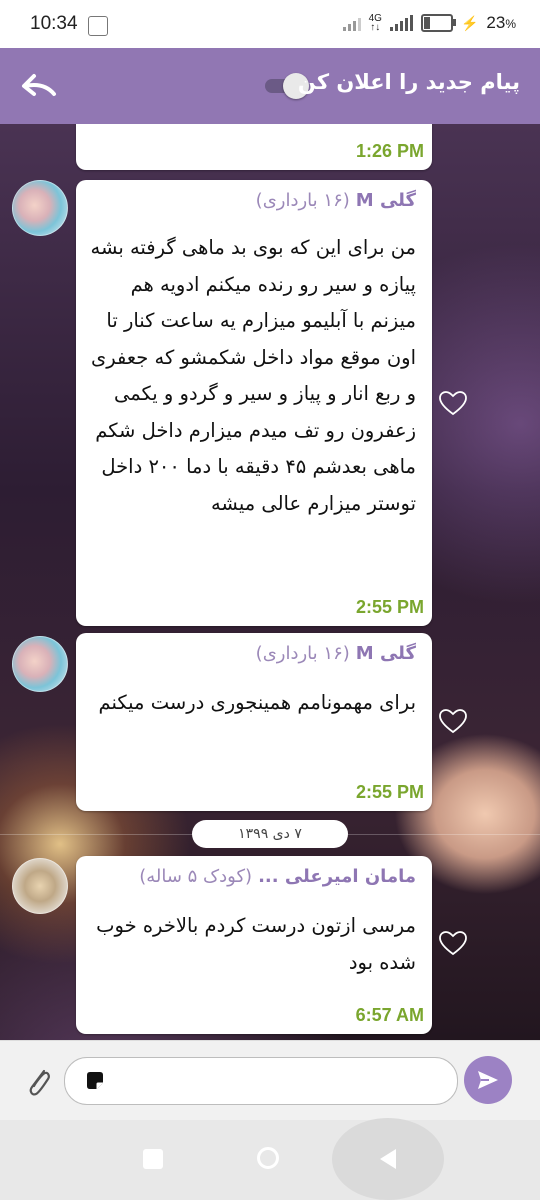 Image resolution: width=540 pixels, height=1200 pixels. I want to click on send-icon, so click(488, 1080).